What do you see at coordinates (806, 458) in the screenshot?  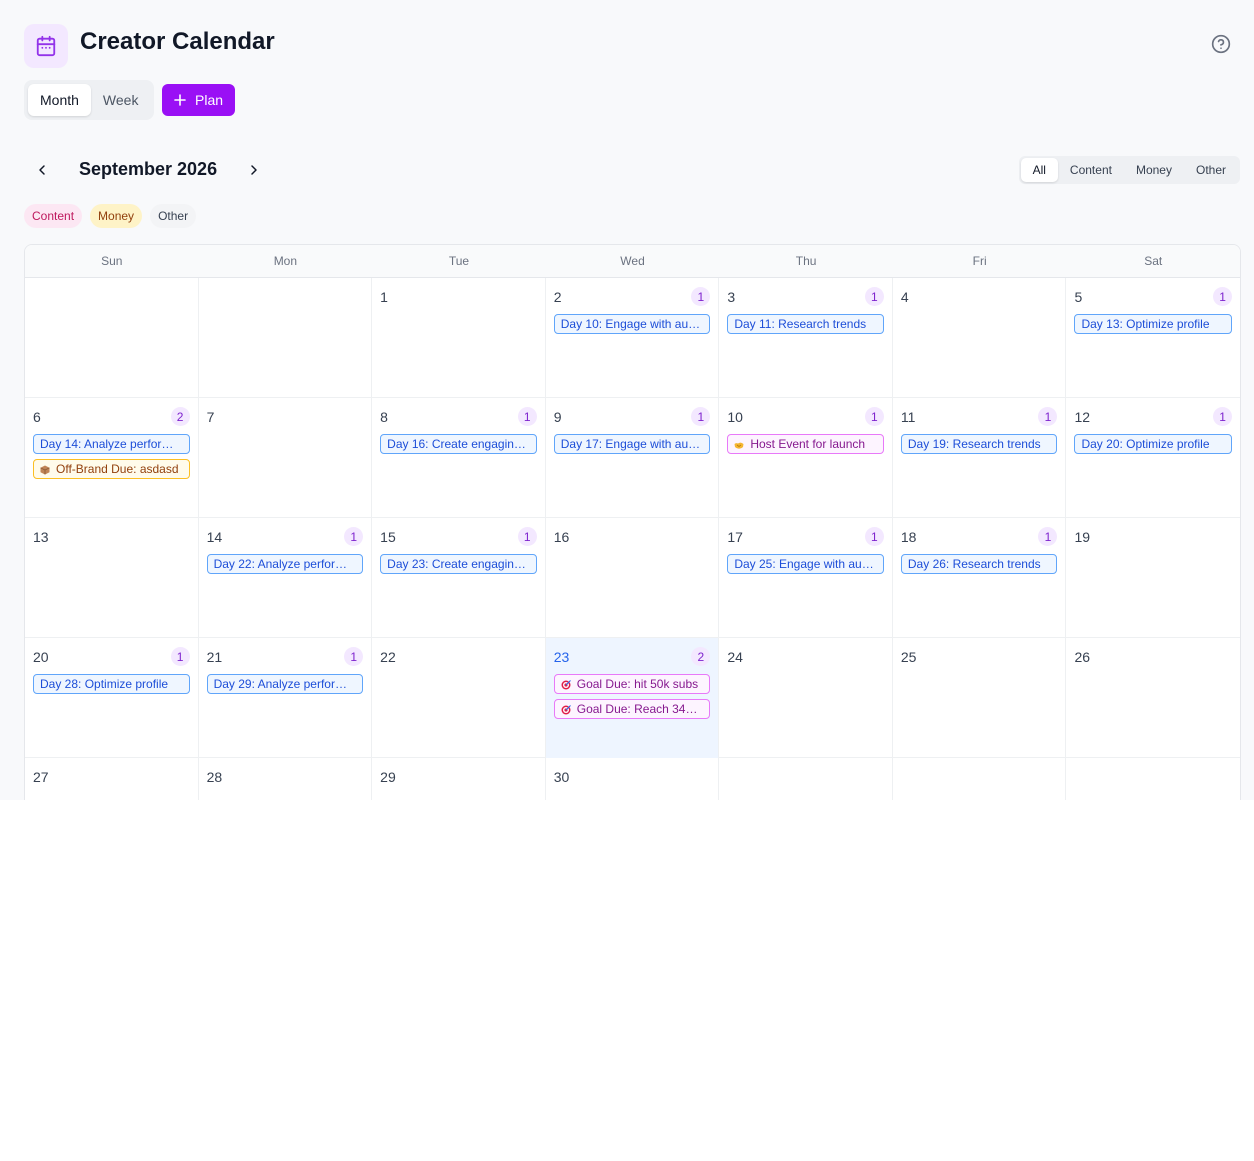 I see `calendar-day-10: 10 1 Host Event for launch` at bounding box center [806, 458].